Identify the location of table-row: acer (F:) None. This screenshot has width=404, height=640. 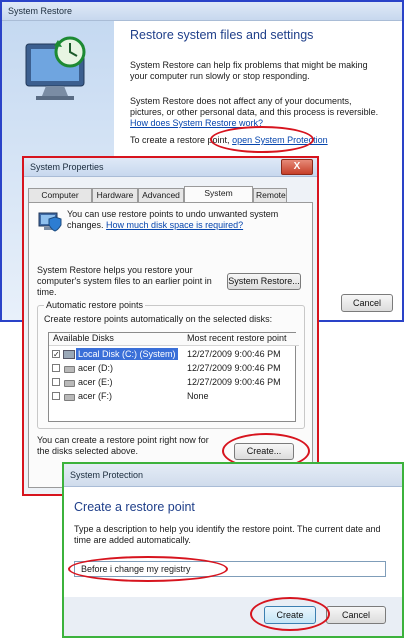
(172, 396).